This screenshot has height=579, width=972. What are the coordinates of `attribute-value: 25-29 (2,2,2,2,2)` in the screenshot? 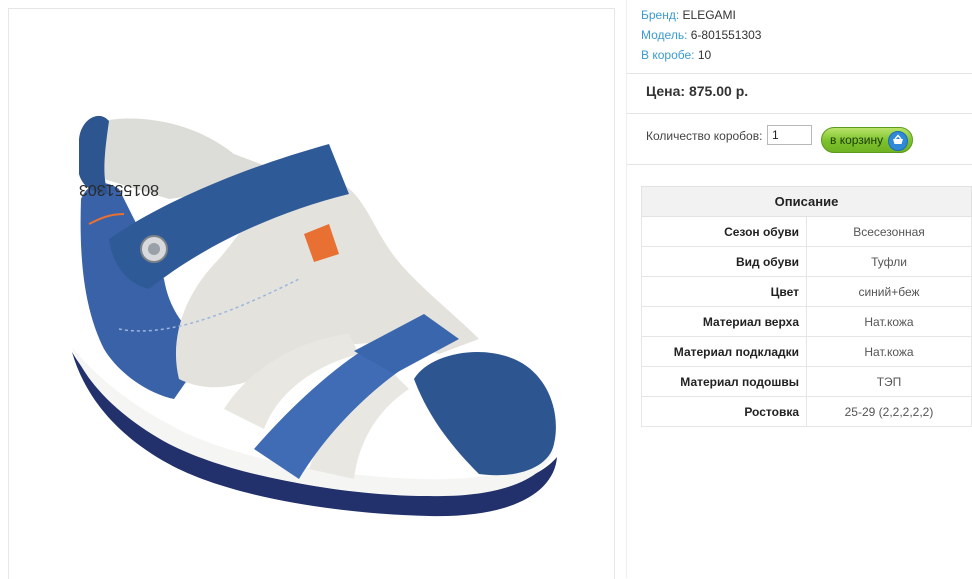 It's located at (889, 411).